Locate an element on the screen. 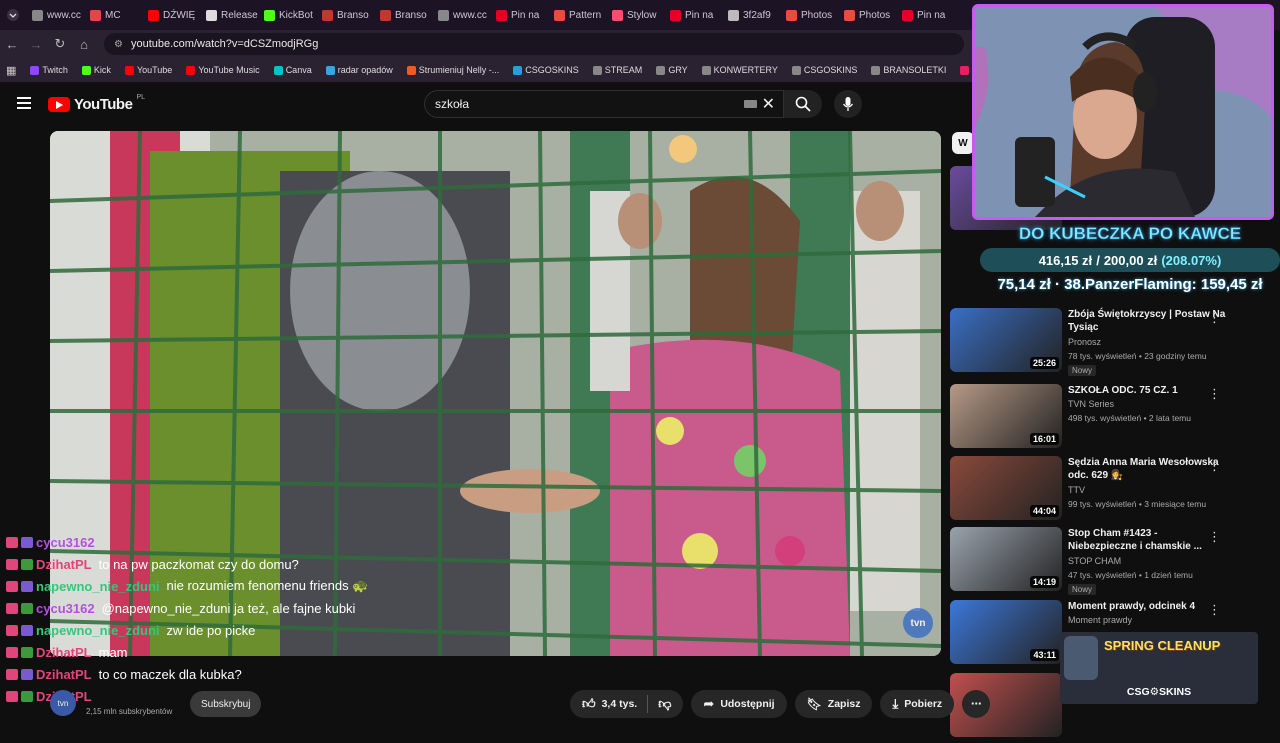 Image resolution: width=1280 pixels, height=743 pixels. bookmark-label: GRY is located at coordinates (678, 70).